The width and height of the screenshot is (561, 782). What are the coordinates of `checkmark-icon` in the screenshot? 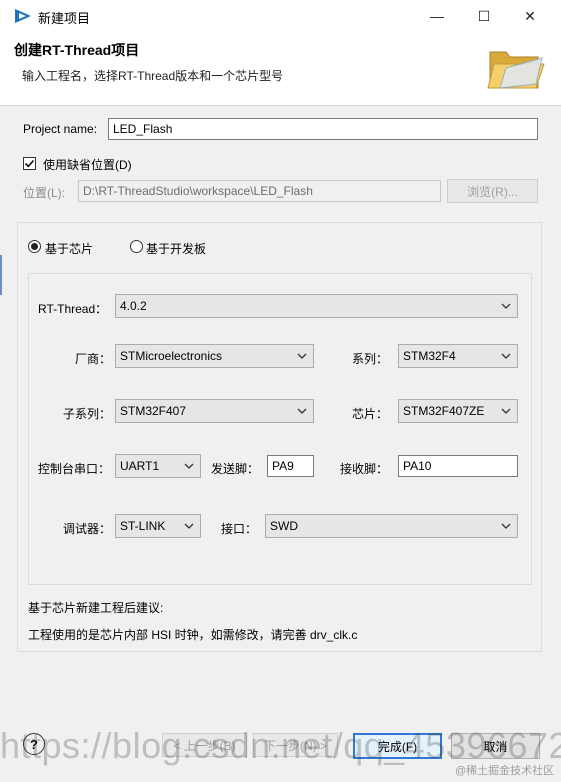 It's located at (29, 163).